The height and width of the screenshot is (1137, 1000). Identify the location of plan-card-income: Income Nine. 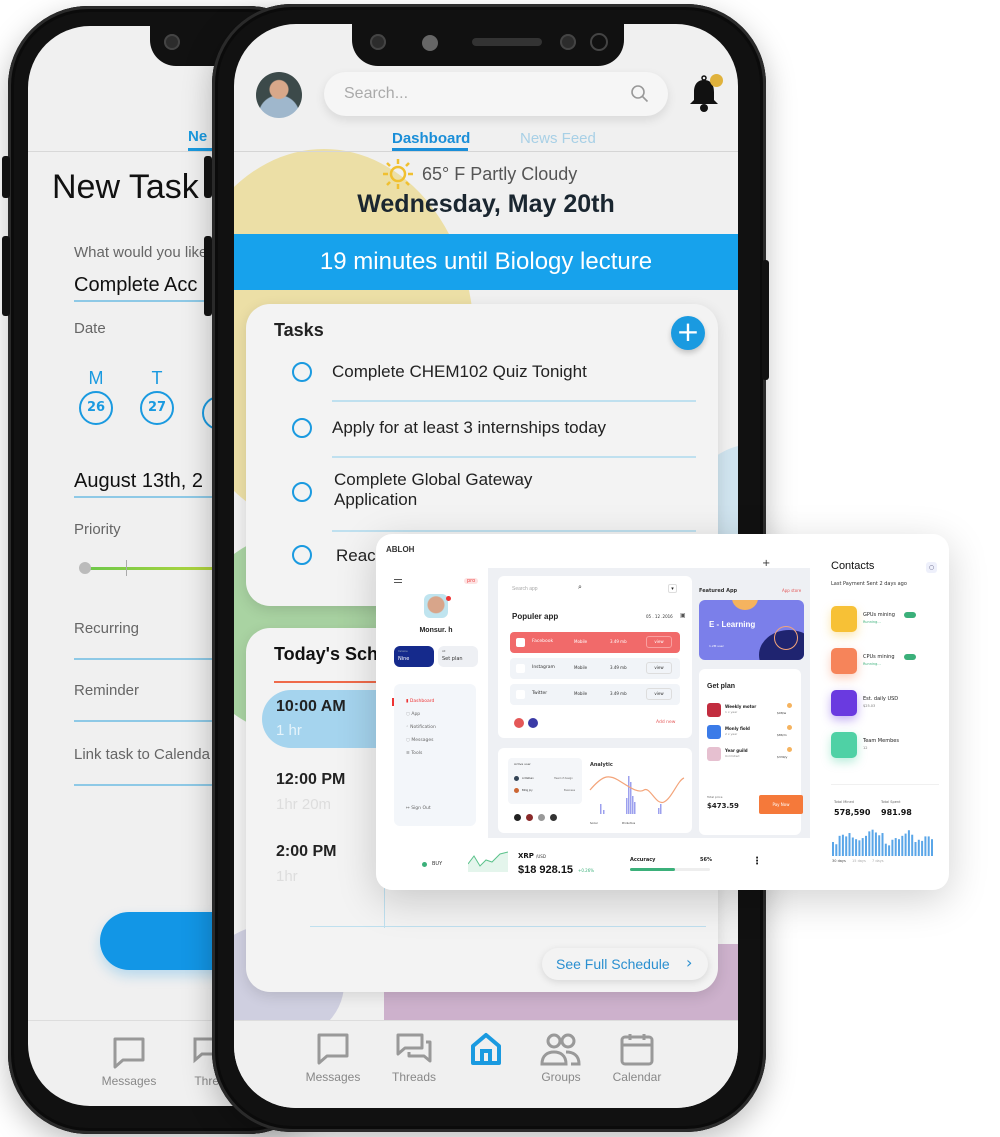
(414, 656).